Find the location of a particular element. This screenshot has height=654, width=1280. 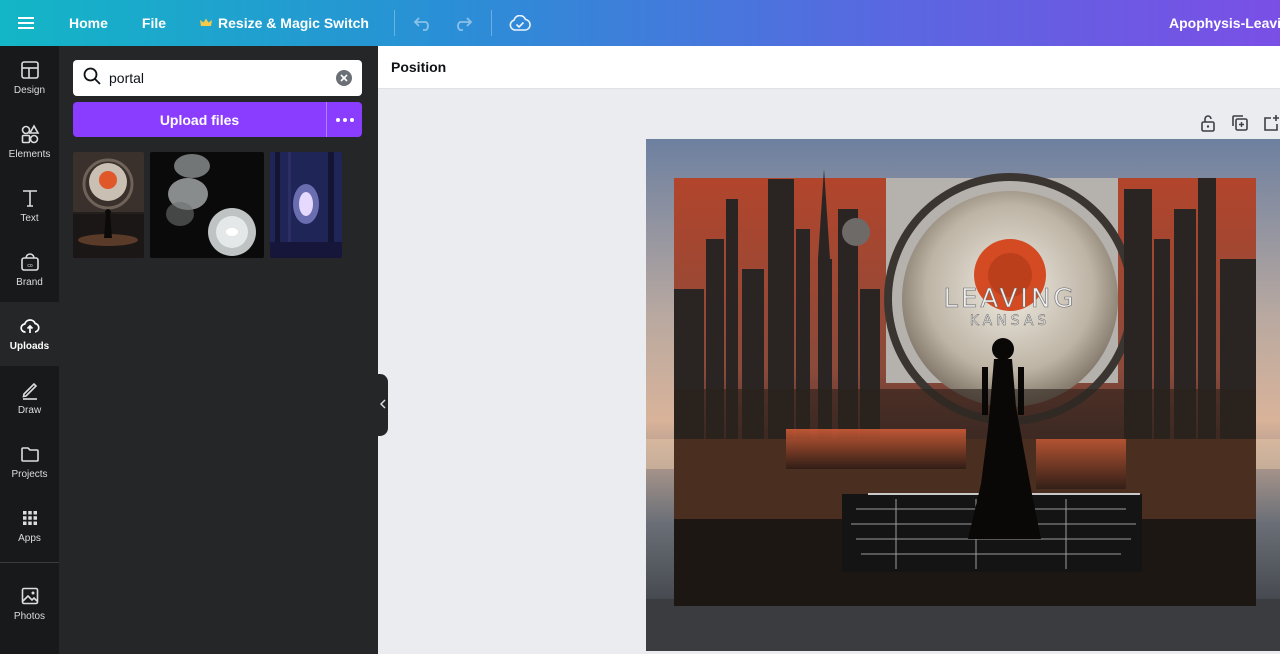

collapse-panel-button is located at coordinates (383, 405).